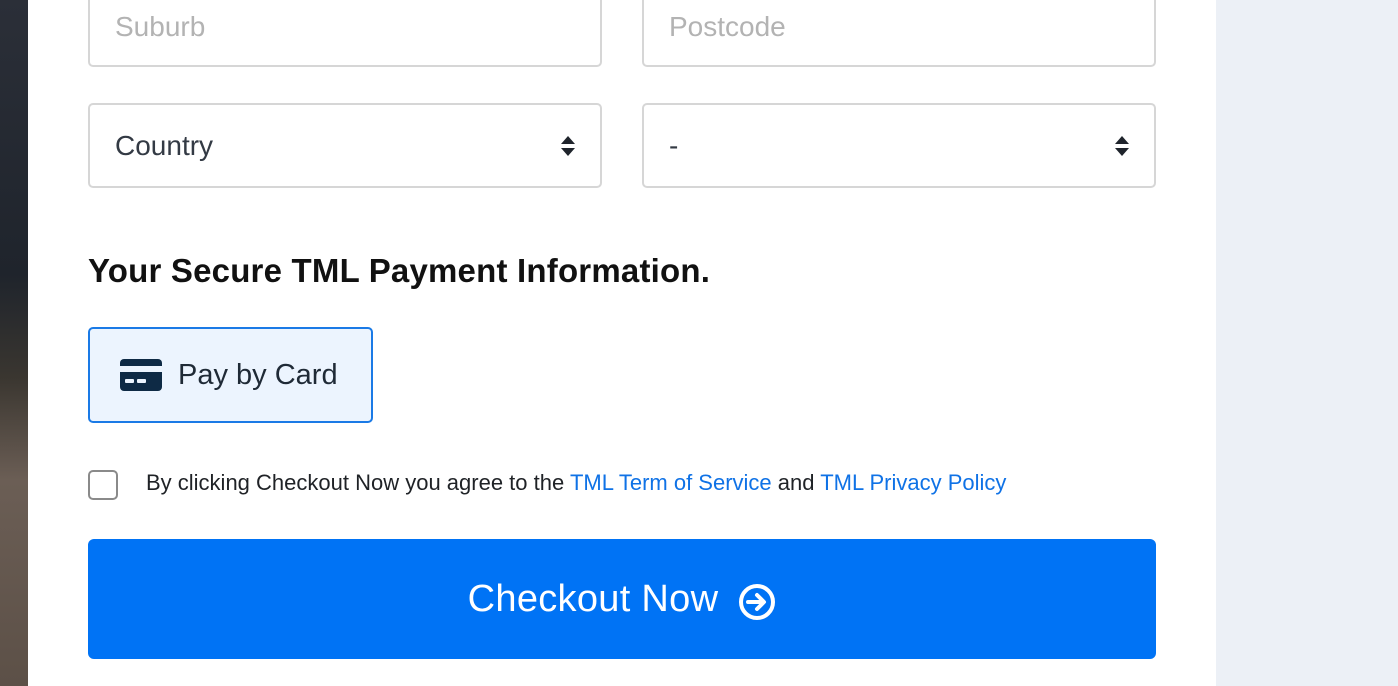  Describe the element at coordinates (160, 26) in the screenshot. I see `suburb-placeholder: Suburb` at that location.